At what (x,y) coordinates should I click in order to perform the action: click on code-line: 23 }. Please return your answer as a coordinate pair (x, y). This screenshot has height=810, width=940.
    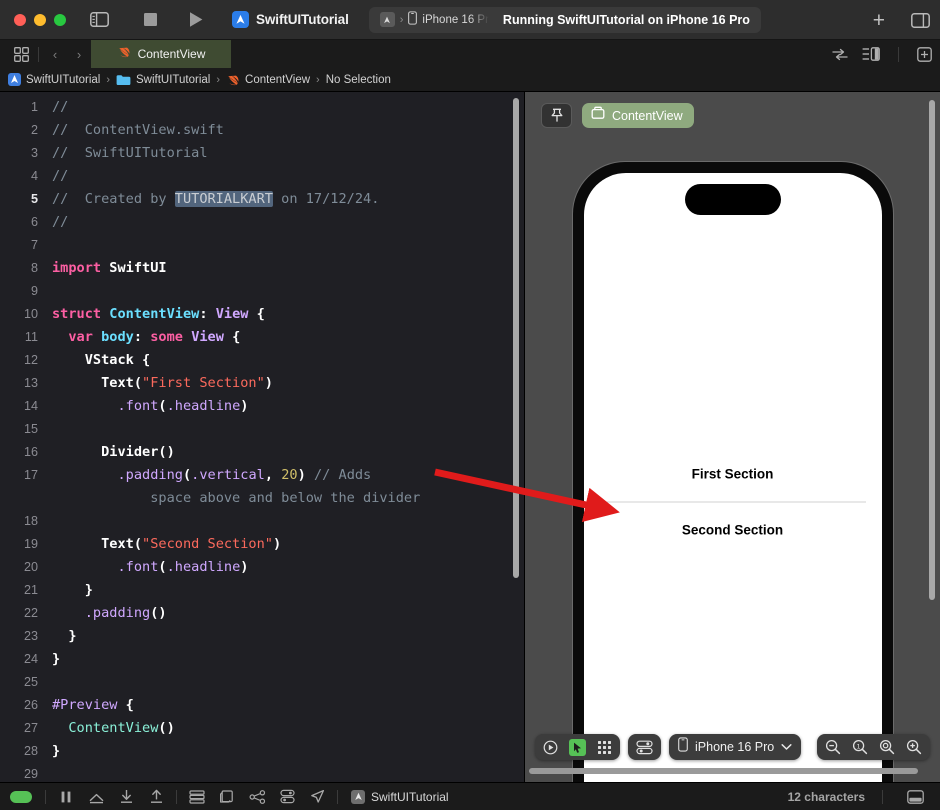
    Looking at the image, I should click on (262, 636).